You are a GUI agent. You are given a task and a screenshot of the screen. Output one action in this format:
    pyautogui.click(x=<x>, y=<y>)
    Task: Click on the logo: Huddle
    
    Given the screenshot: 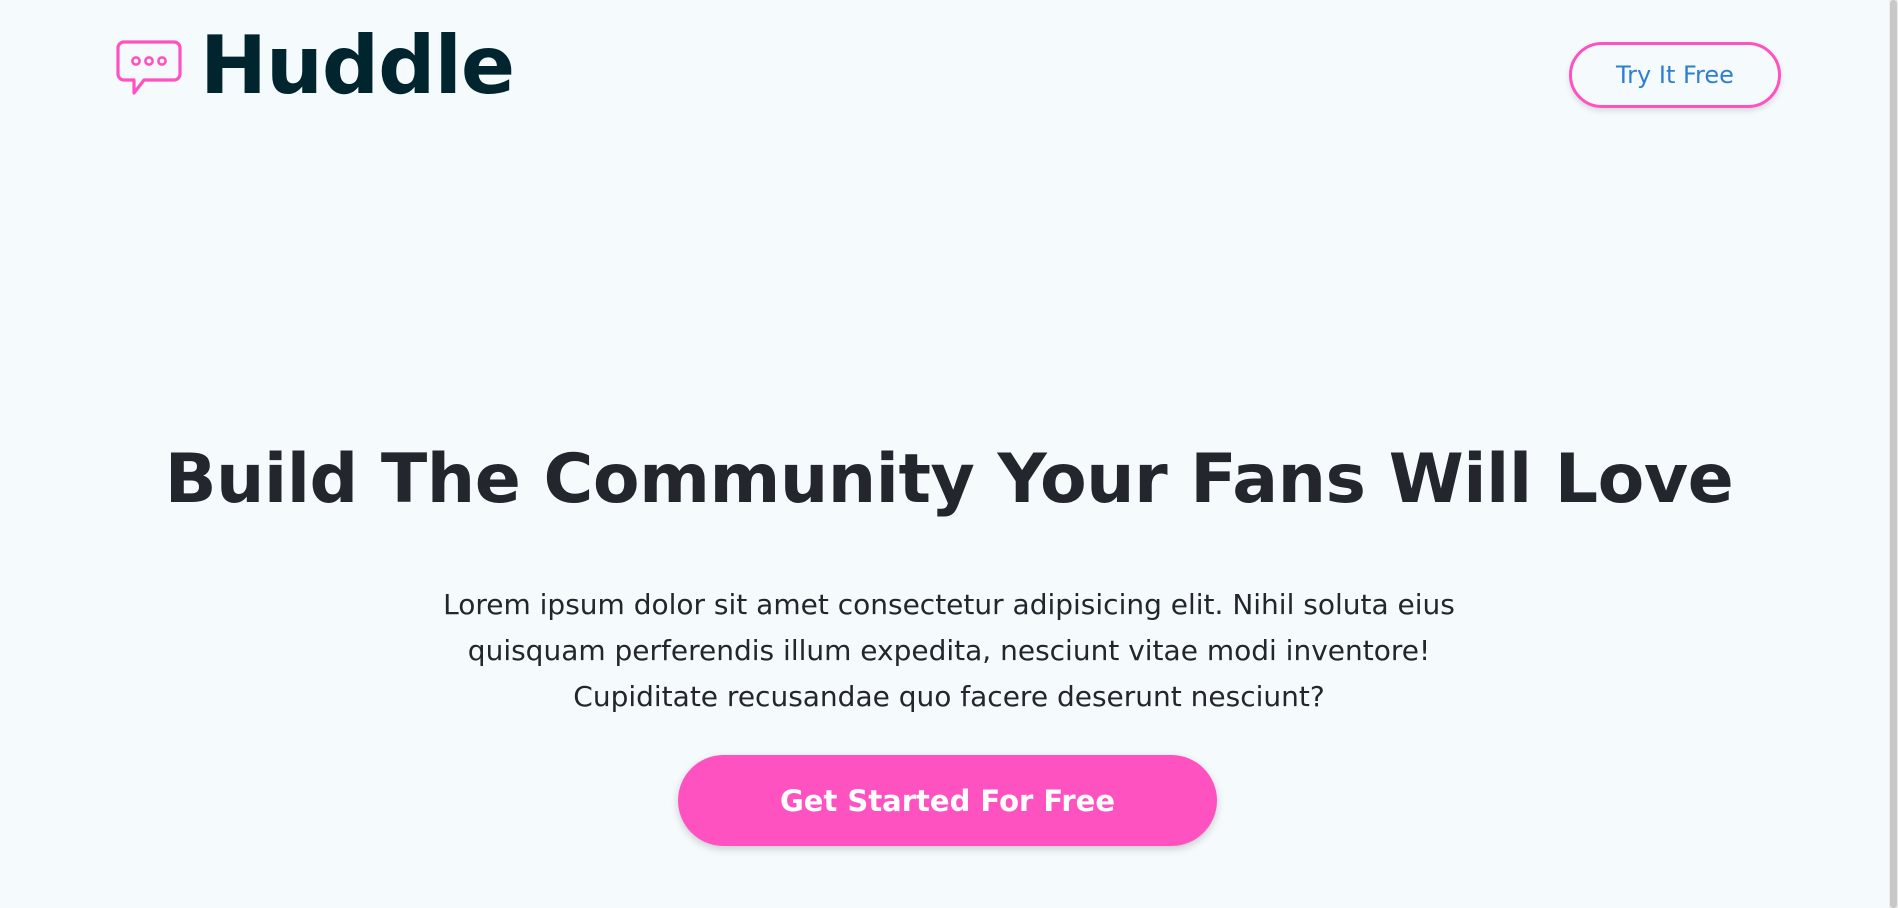 What is the action you would take?
    pyautogui.click(x=314, y=66)
    